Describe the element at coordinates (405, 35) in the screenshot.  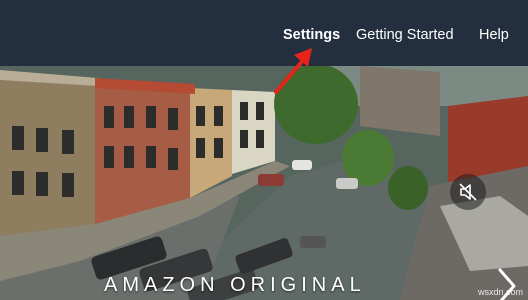
I see `nav-link-getting-started: Getting Started` at that location.